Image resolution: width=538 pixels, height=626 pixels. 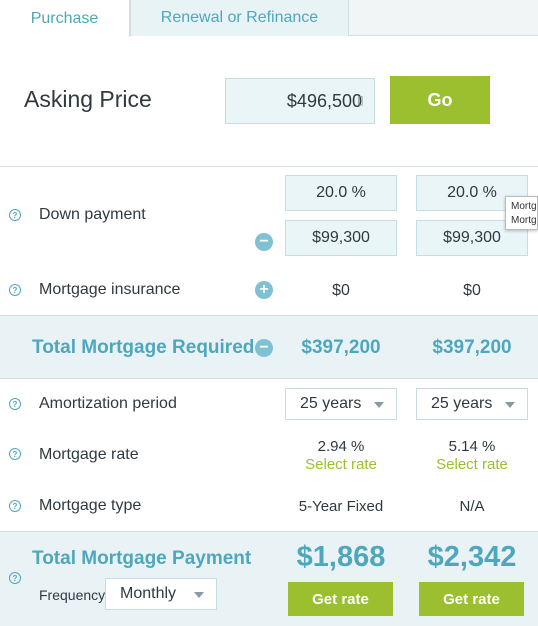 I want to click on asking-price-input: $496,500, so click(x=300, y=101).